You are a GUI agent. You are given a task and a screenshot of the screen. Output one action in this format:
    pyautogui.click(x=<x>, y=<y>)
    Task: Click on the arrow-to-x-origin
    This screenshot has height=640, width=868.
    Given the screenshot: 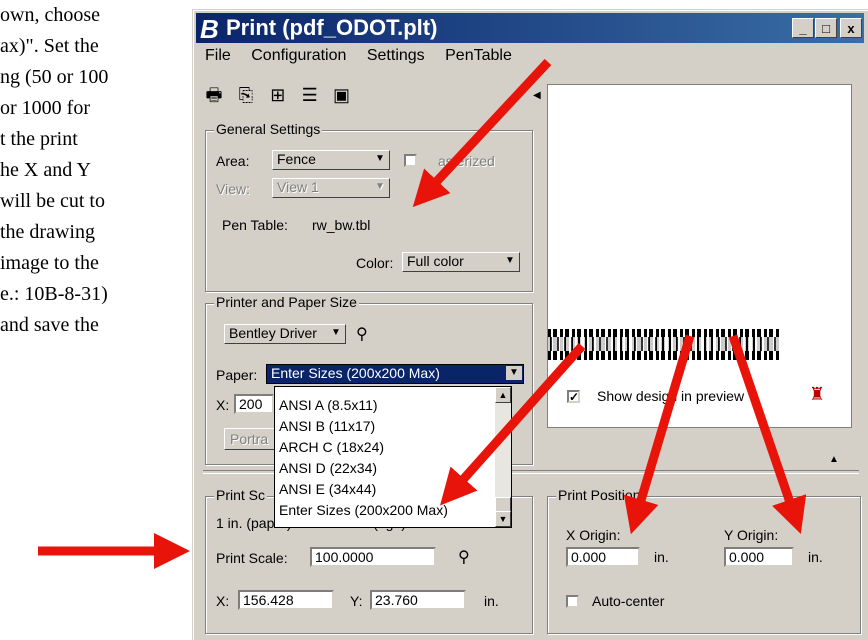 What is the action you would take?
    pyautogui.click(x=659, y=434)
    